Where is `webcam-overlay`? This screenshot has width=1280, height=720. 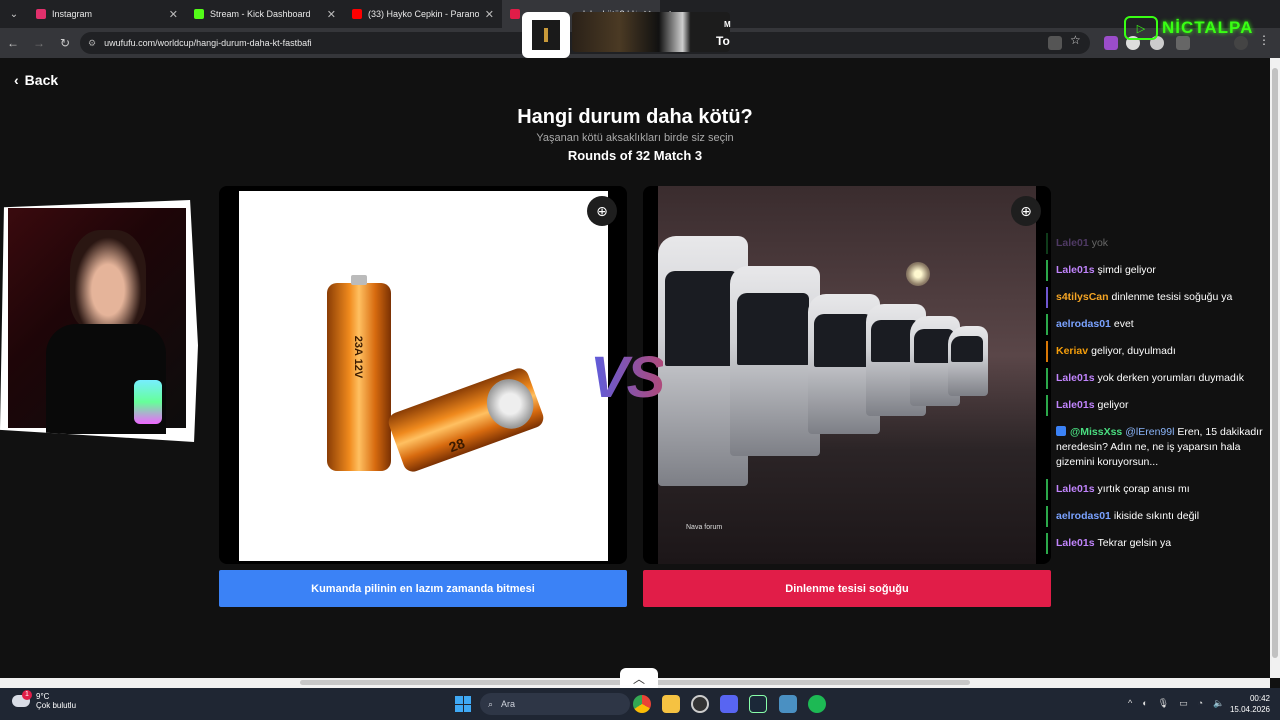 webcam-overlay is located at coordinates (99, 321).